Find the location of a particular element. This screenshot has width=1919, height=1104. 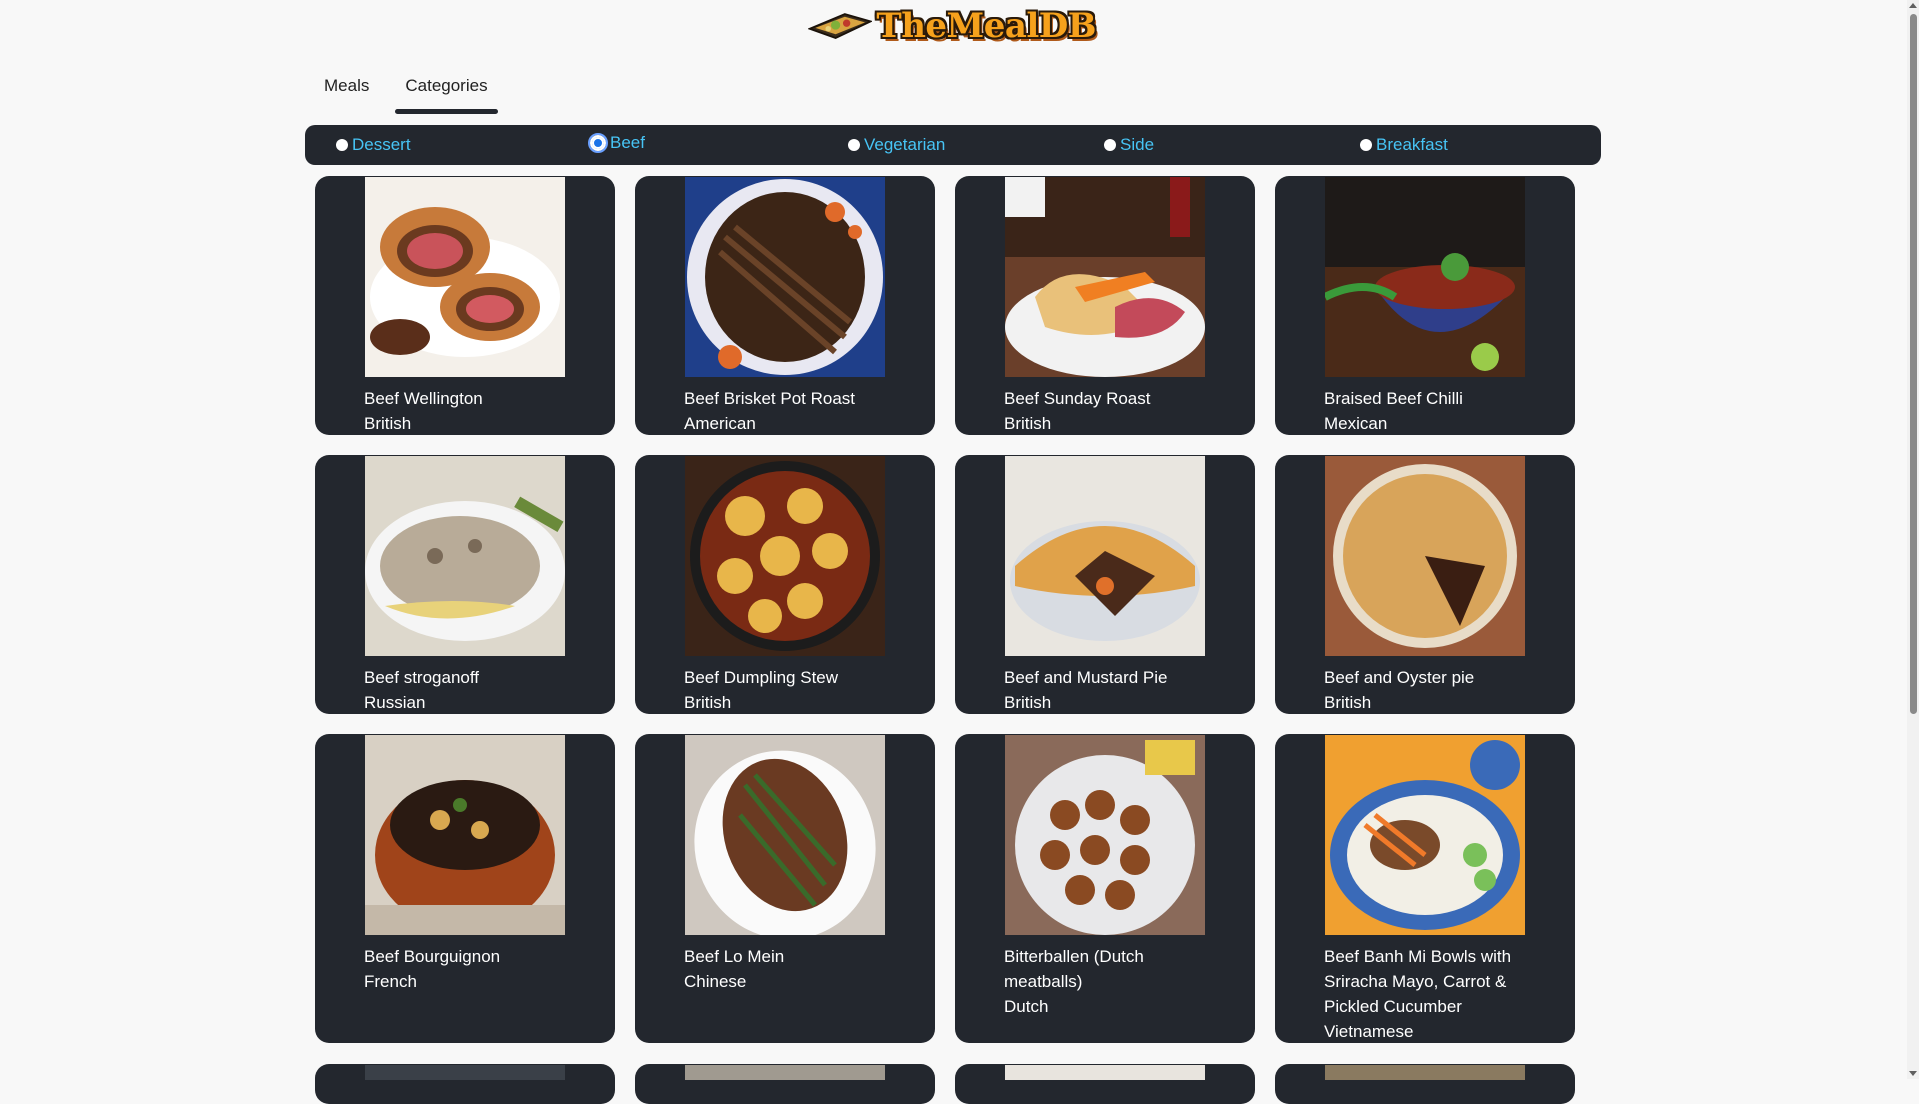

radio-vegetarian is located at coordinates (854, 145).